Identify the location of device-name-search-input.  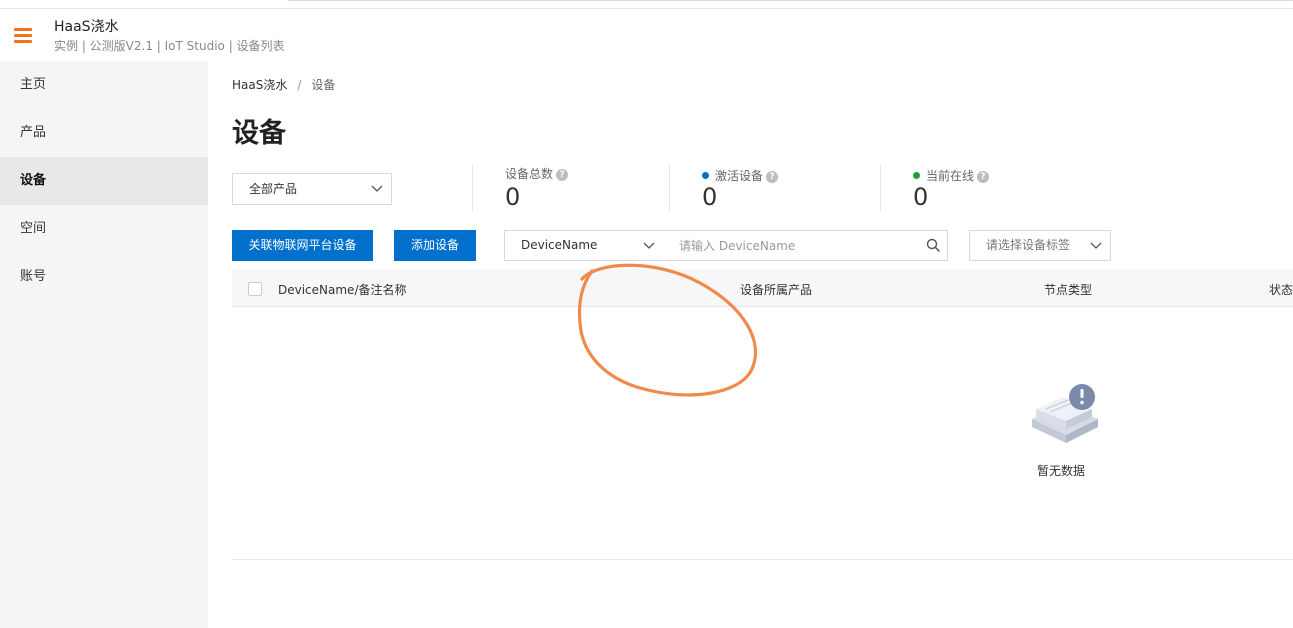
(805, 245).